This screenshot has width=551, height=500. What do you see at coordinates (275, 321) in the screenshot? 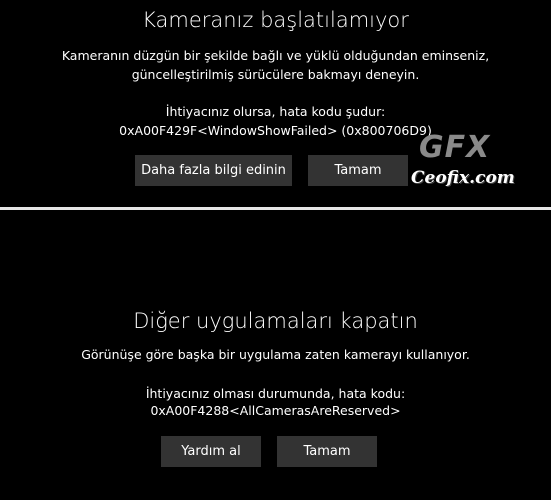
I see `dialog-title: Diğer uygulamaları kapatın` at bounding box center [275, 321].